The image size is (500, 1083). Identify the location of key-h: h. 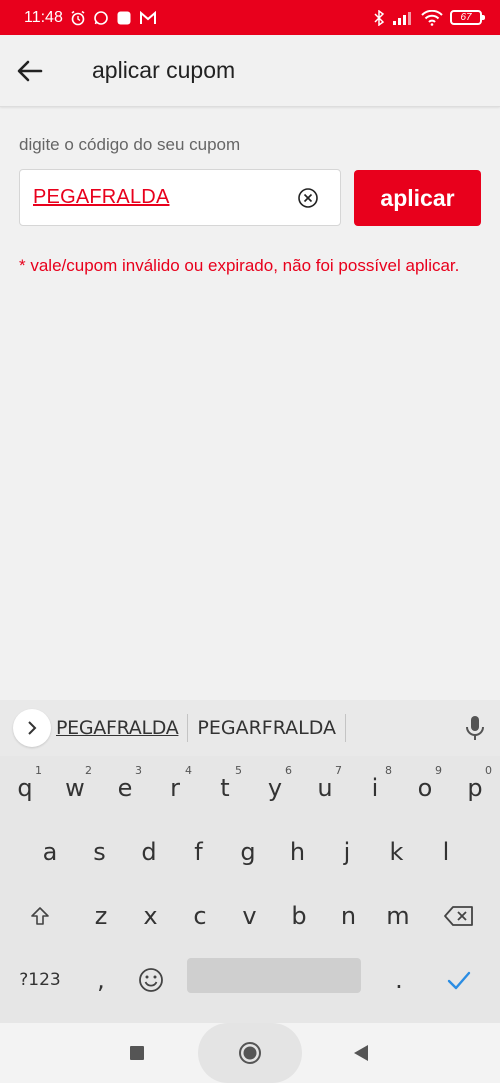
(298, 852).